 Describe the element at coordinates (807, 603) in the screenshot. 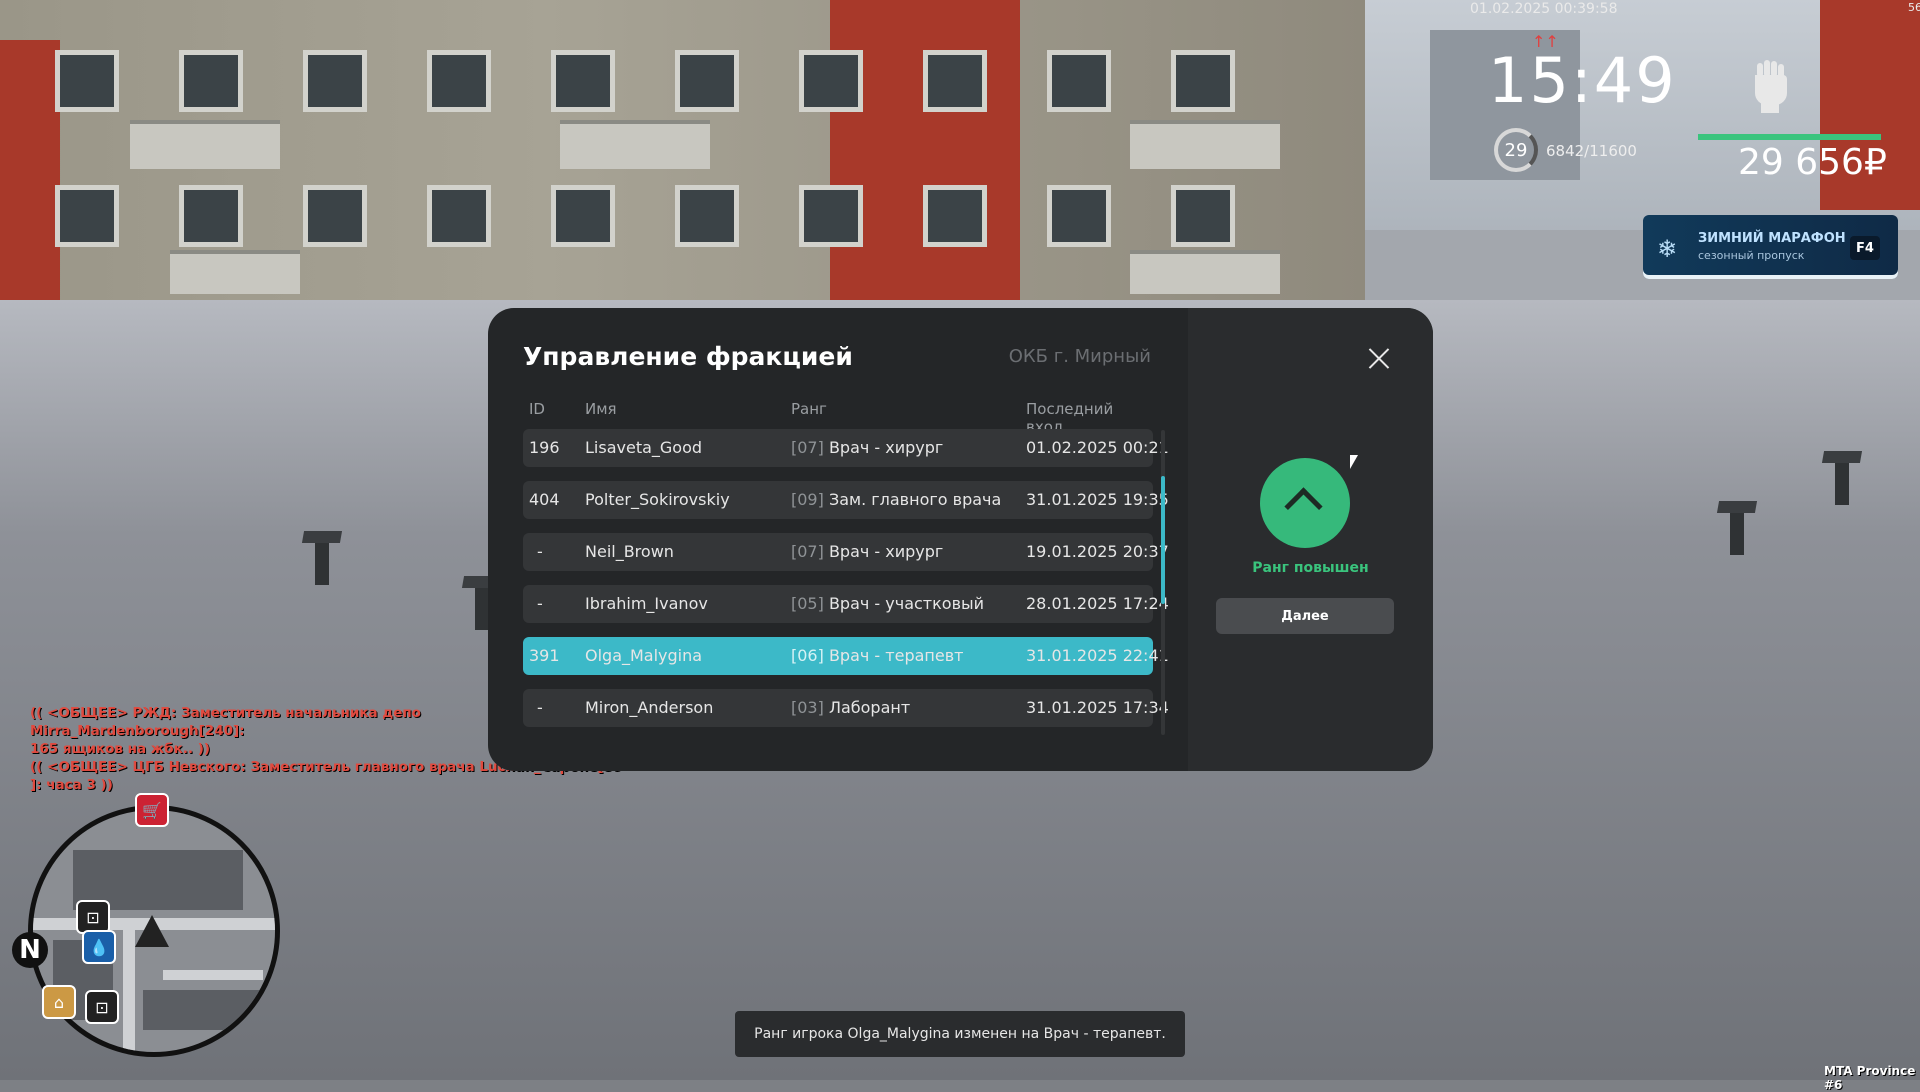

I see `rank-code: [05]` at that location.